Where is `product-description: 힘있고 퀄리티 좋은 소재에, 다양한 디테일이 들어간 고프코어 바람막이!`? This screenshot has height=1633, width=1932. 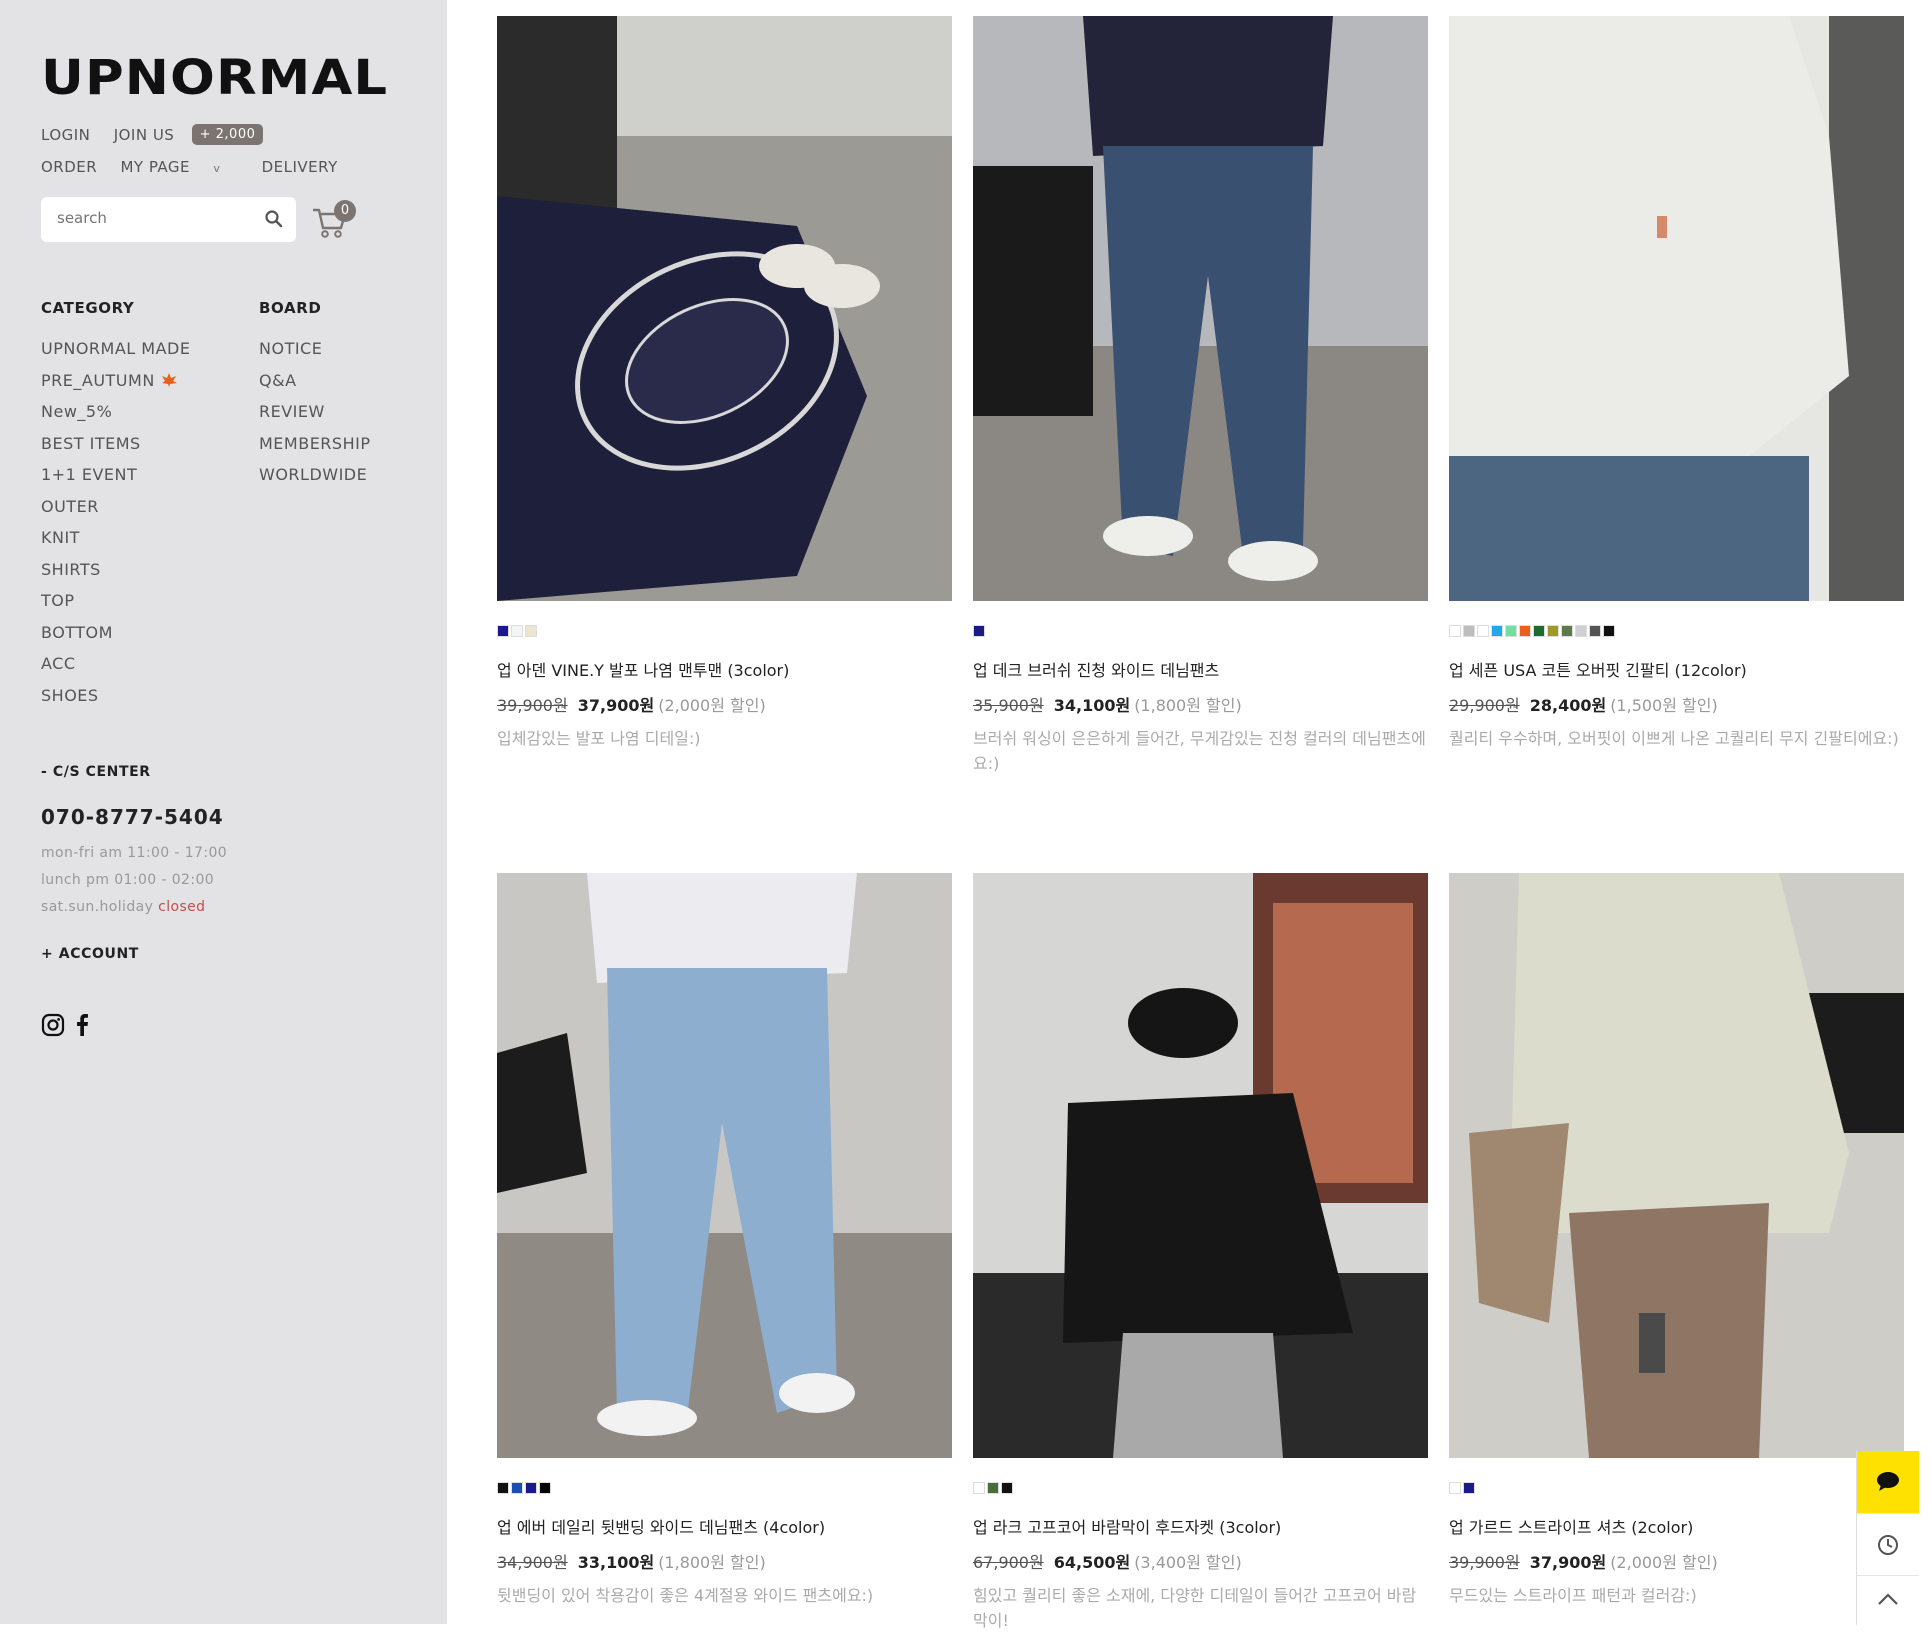 product-description: 힘있고 퀄리티 좋은 소재에, 다양한 디테일이 들어간 고프코어 바람막이! is located at coordinates (1195, 1608).